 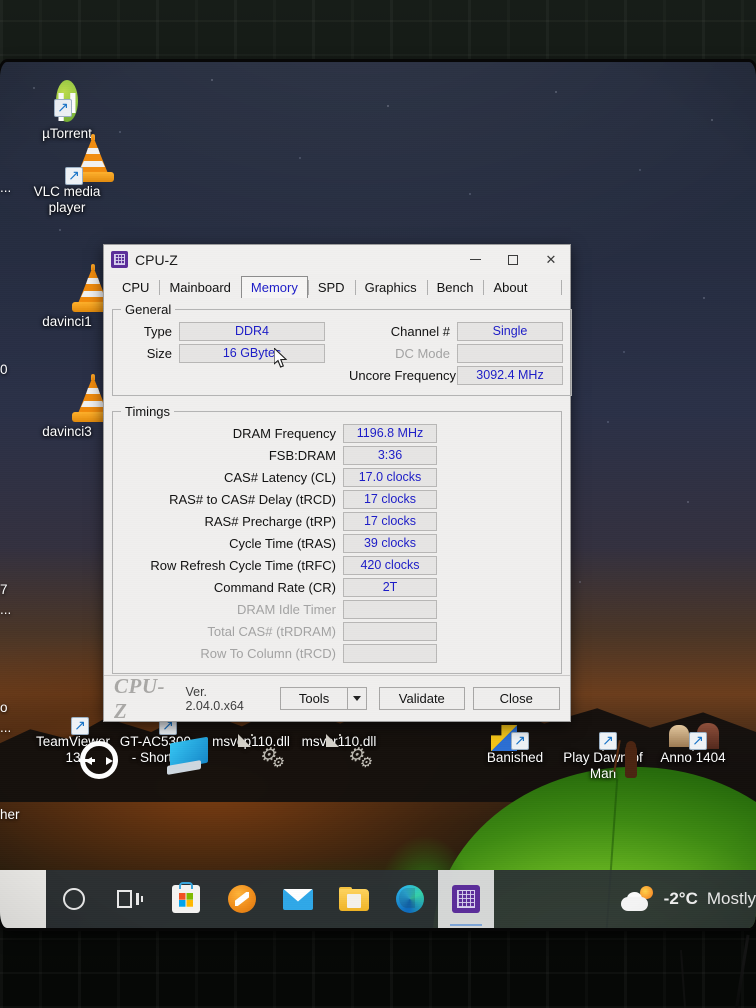 I want to click on version-text: Ver. 2.04.0.x64, so click(x=214, y=698).